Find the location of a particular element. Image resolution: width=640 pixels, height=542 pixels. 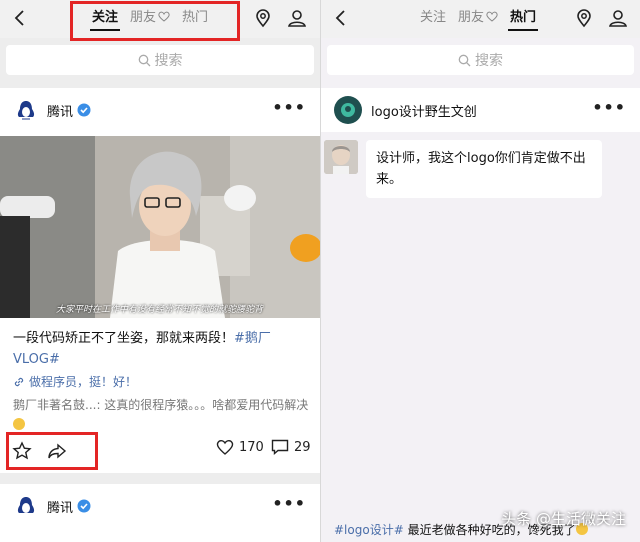

author-avatar is located at coordinates (348, 110).